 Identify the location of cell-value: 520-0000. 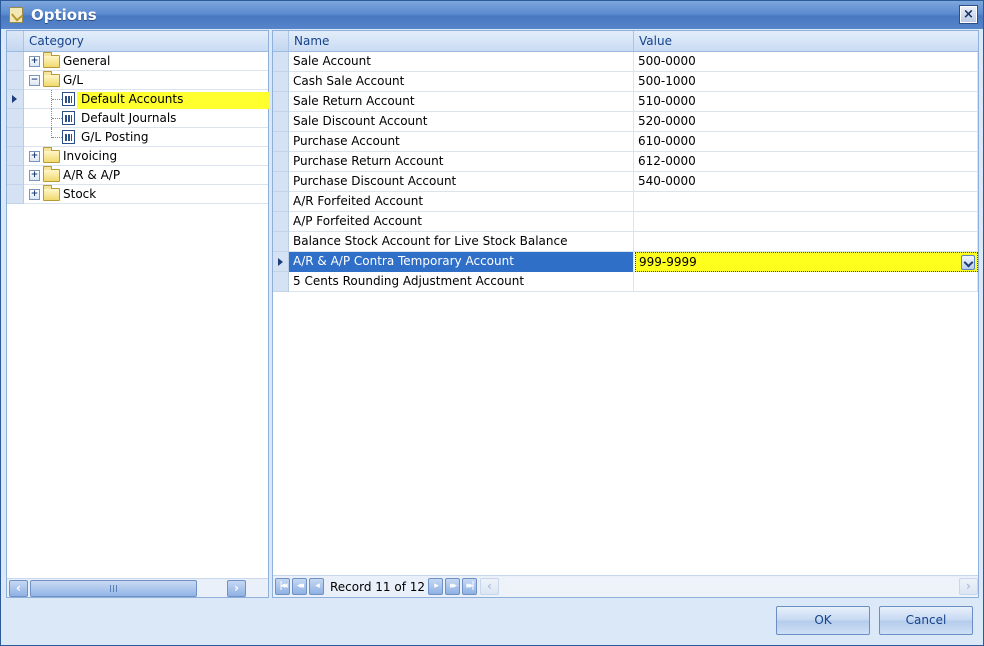
(806, 122).